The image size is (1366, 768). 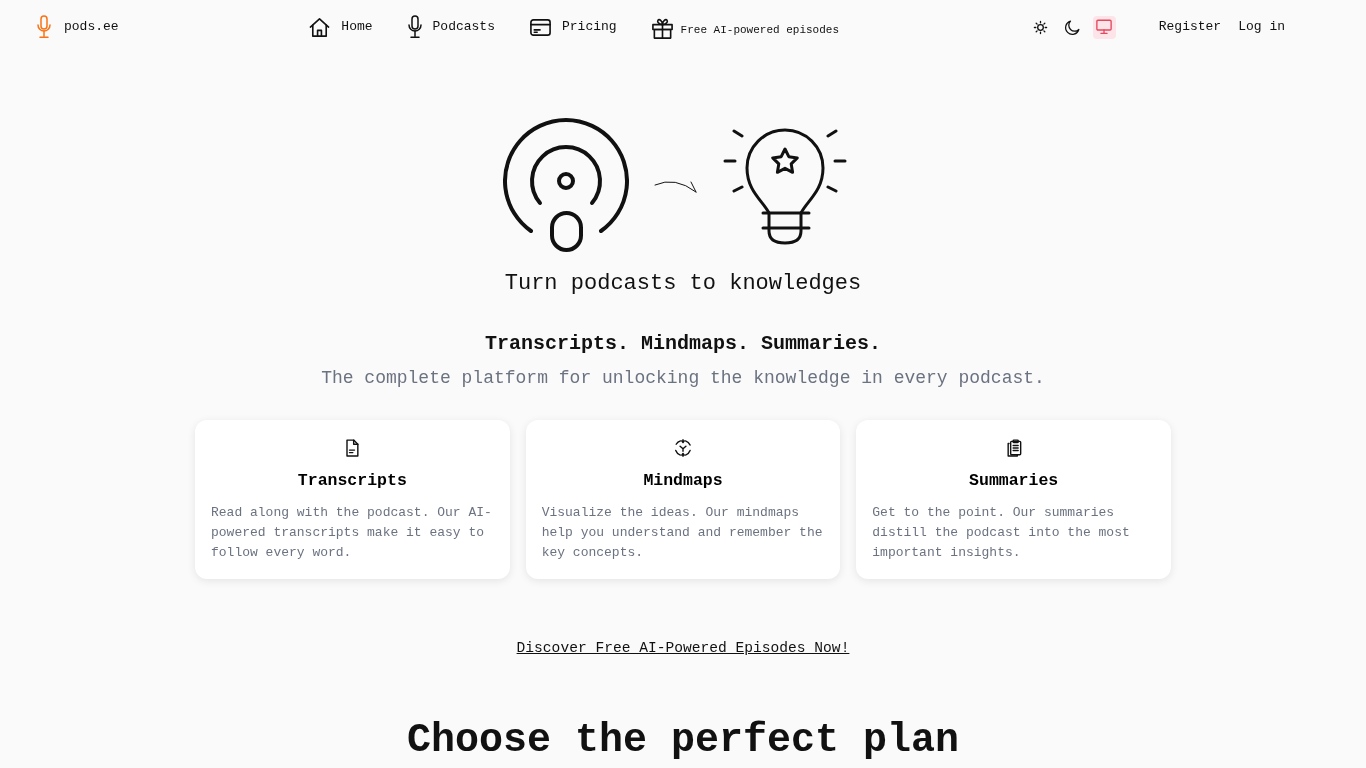 What do you see at coordinates (683, 378) in the screenshot?
I see `subtitle: The complete platform for unlocking the knowledge in every podcast.` at bounding box center [683, 378].